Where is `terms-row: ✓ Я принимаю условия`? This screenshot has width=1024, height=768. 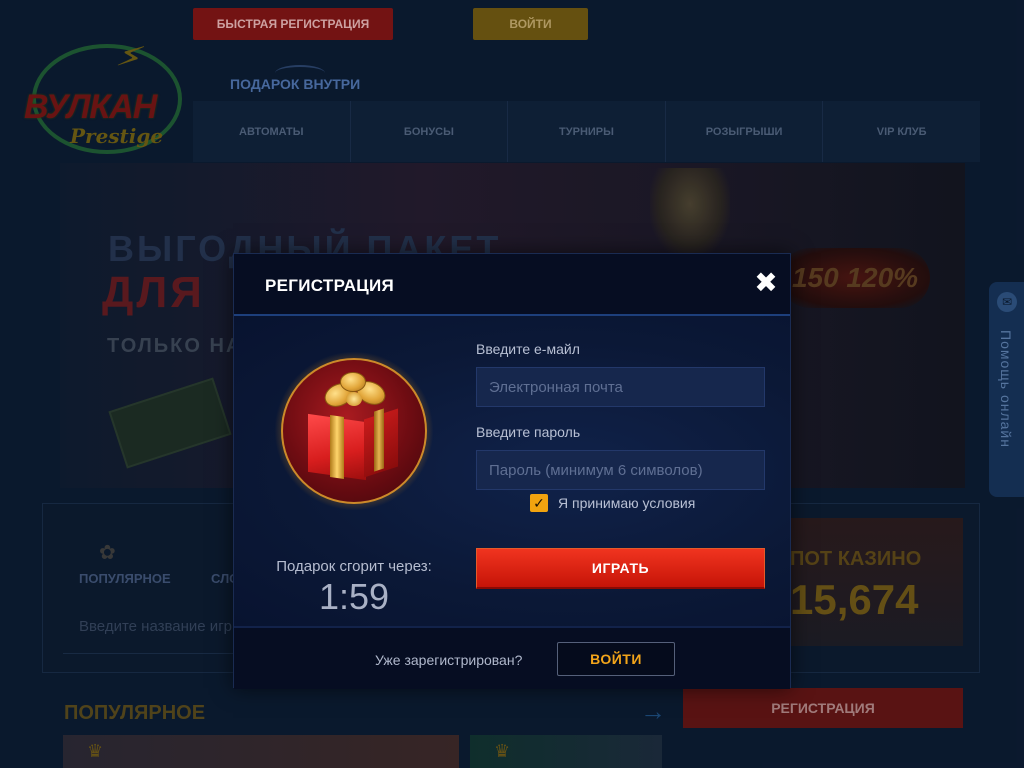 terms-row: ✓ Я принимаю условия is located at coordinates (612, 503).